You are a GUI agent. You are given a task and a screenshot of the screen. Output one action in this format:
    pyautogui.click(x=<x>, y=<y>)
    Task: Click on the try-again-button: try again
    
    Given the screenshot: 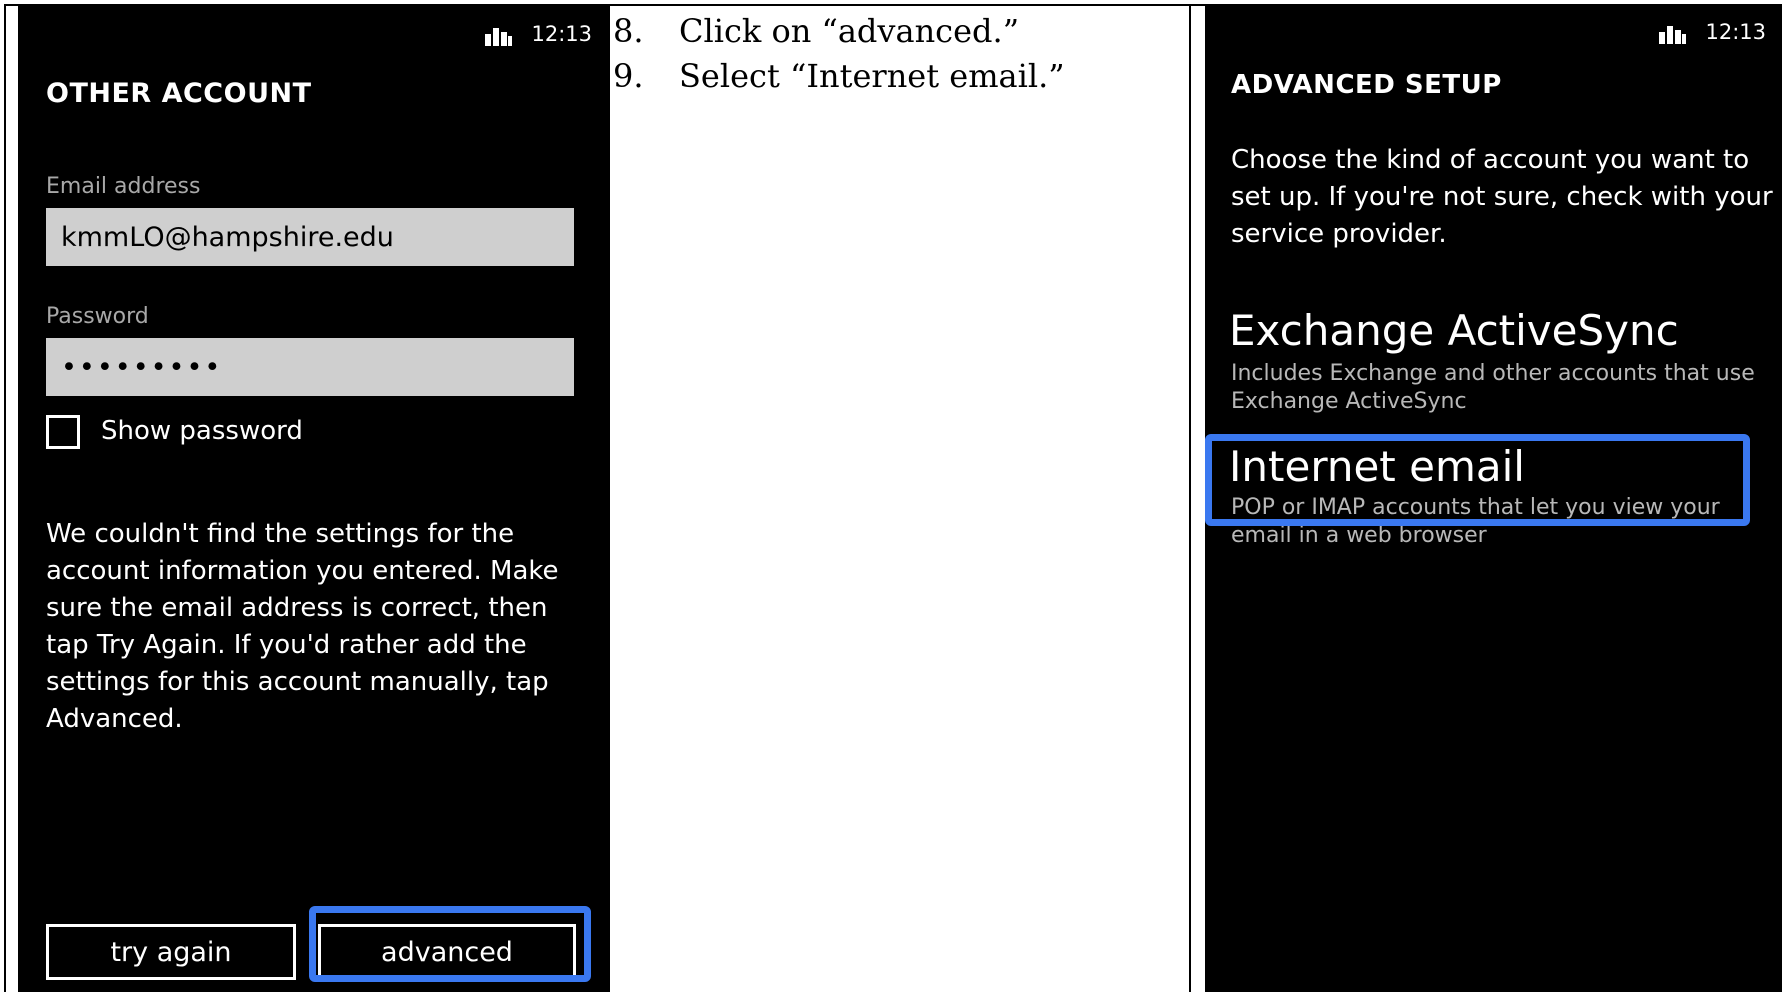 What is the action you would take?
    pyautogui.click(x=171, y=952)
    